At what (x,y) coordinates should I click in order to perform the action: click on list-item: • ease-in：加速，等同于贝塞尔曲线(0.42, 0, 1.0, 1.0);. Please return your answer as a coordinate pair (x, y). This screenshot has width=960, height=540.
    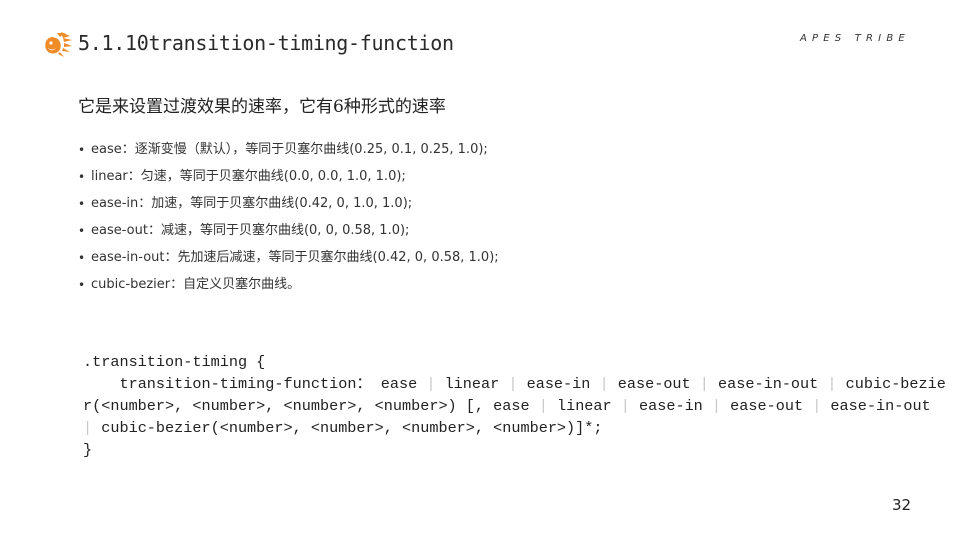
    Looking at the image, I should click on (288, 206).